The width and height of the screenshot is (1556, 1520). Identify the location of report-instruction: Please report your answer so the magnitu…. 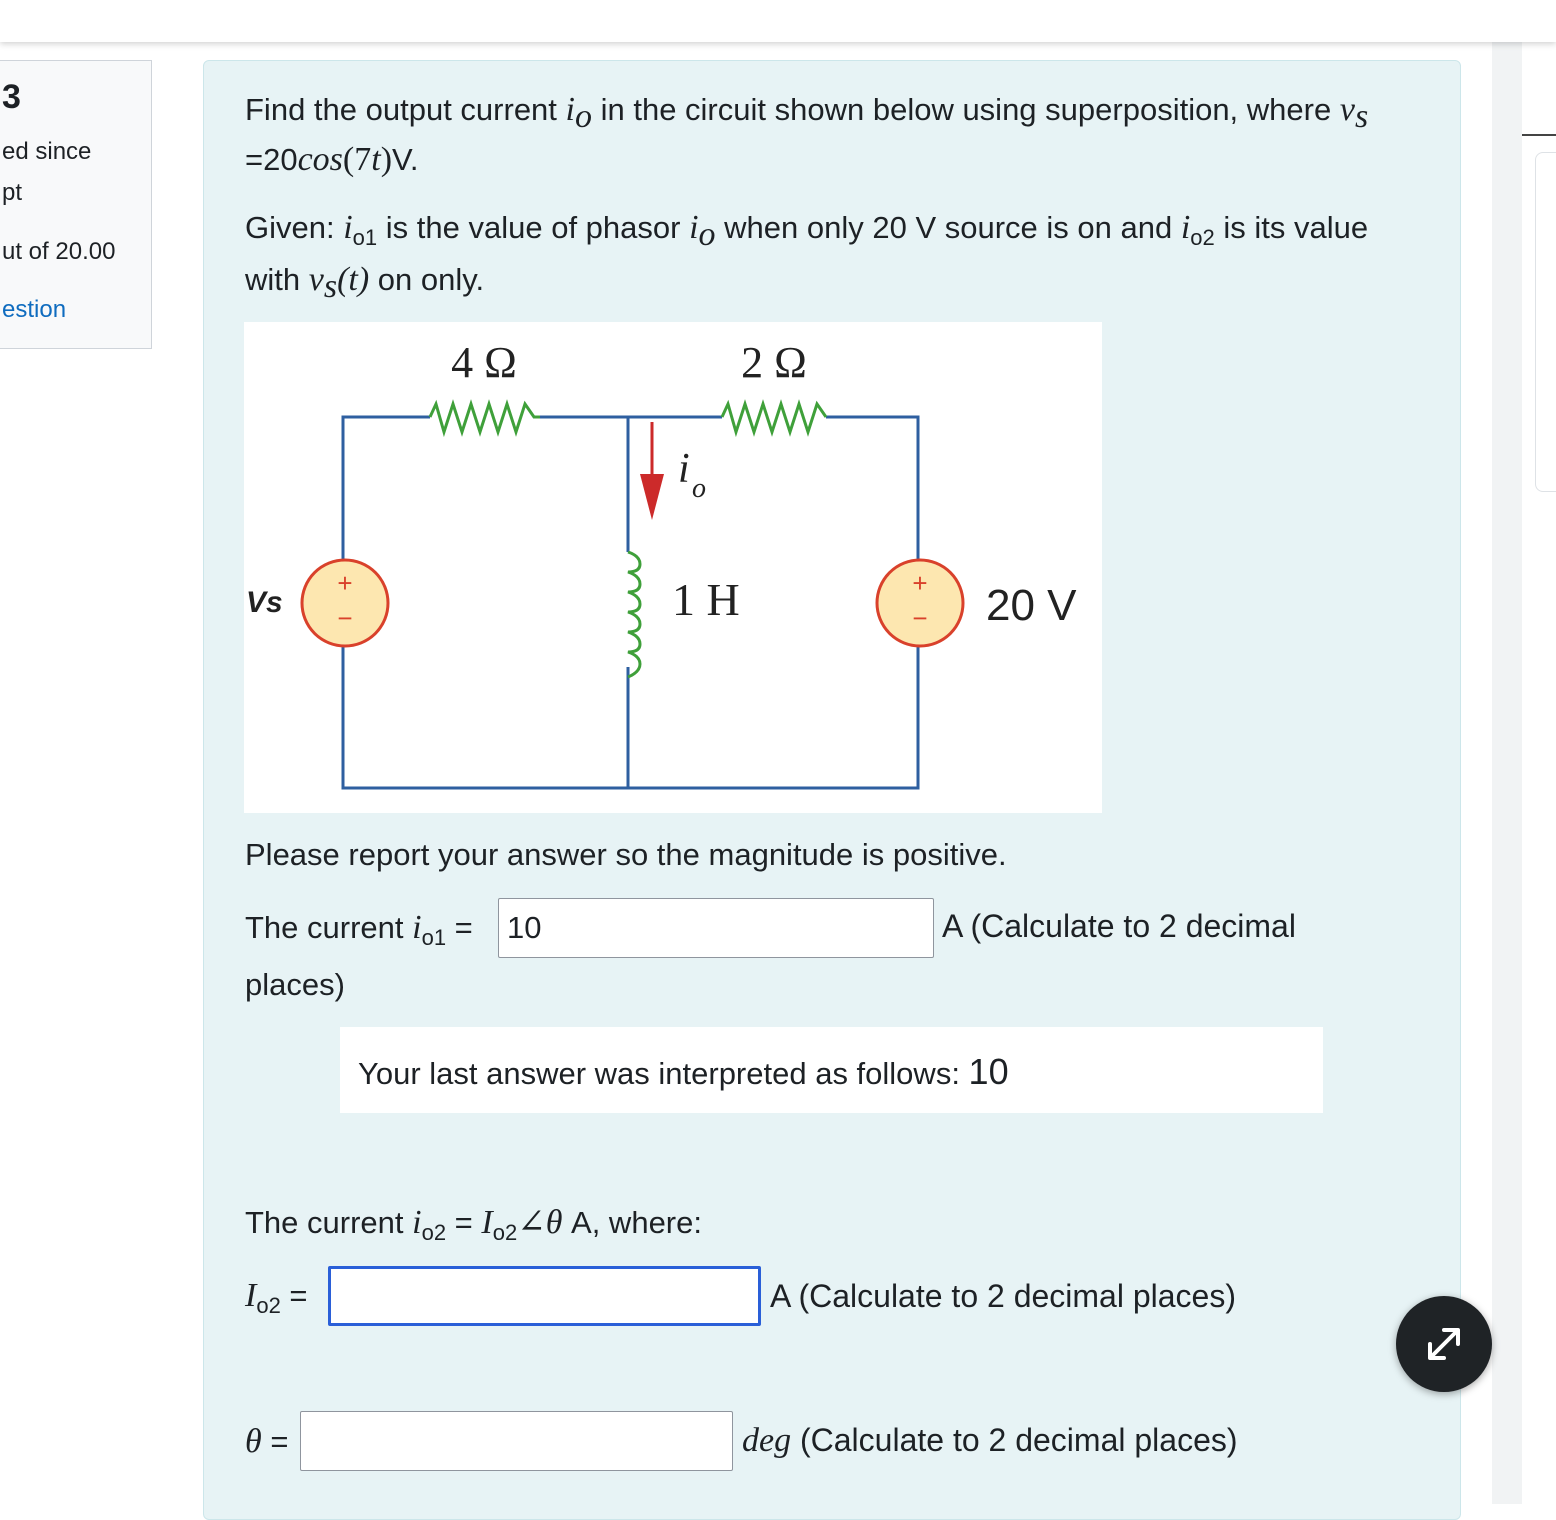
(626, 854).